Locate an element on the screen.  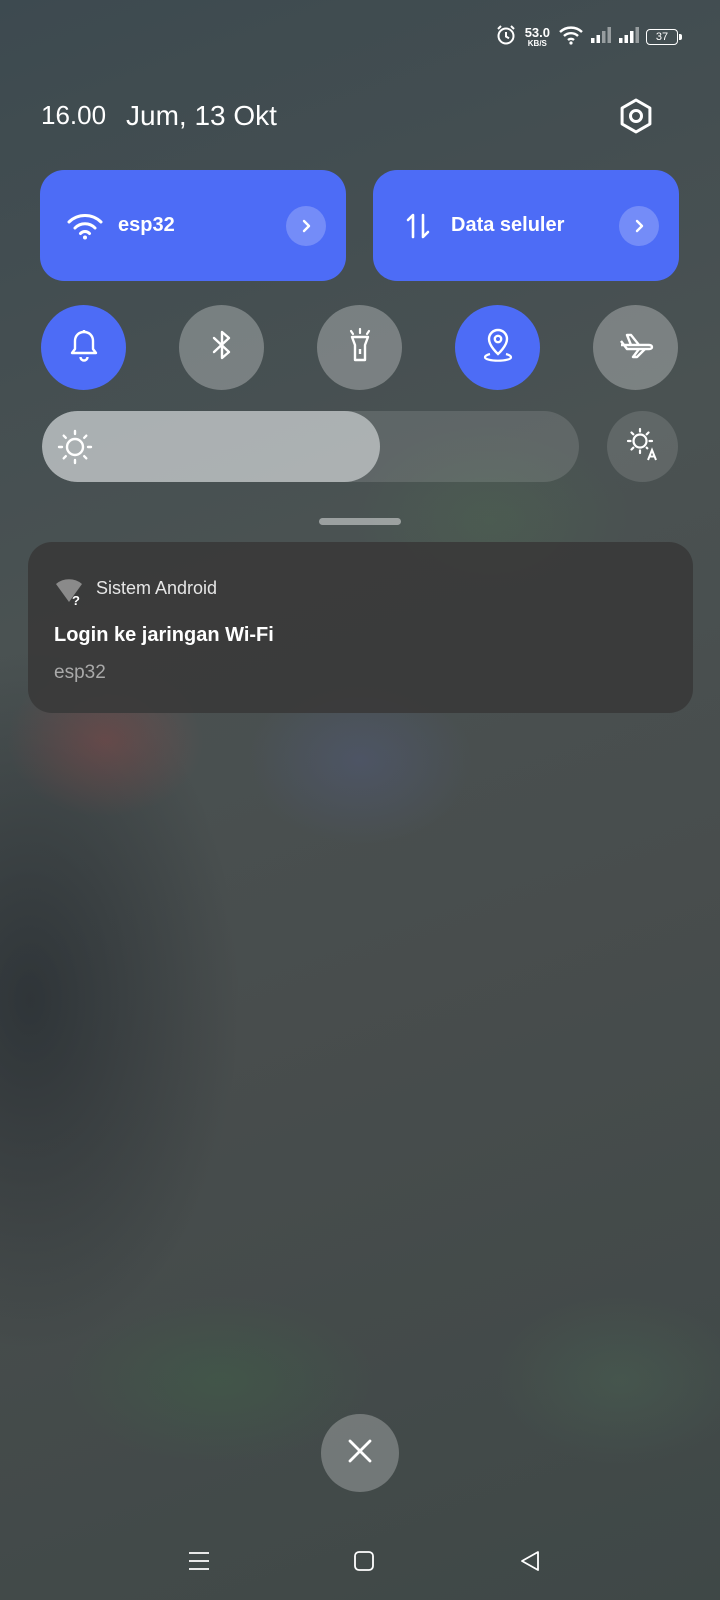
date: Jum, 13 Okt is located at coordinates (201, 115).